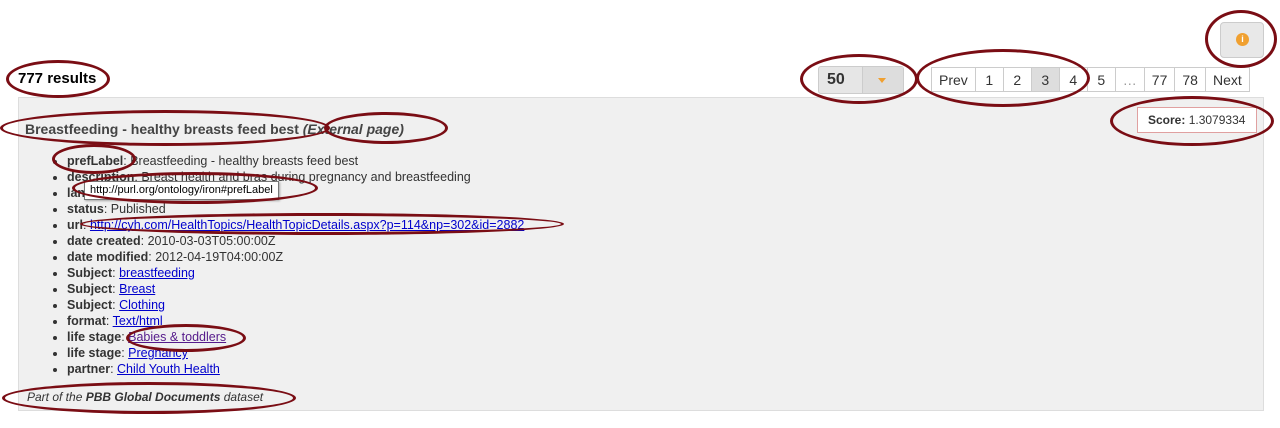 The width and height of the screenshot is (1280, 428). I want to click on score-label: Score:, so click(1167, 120).